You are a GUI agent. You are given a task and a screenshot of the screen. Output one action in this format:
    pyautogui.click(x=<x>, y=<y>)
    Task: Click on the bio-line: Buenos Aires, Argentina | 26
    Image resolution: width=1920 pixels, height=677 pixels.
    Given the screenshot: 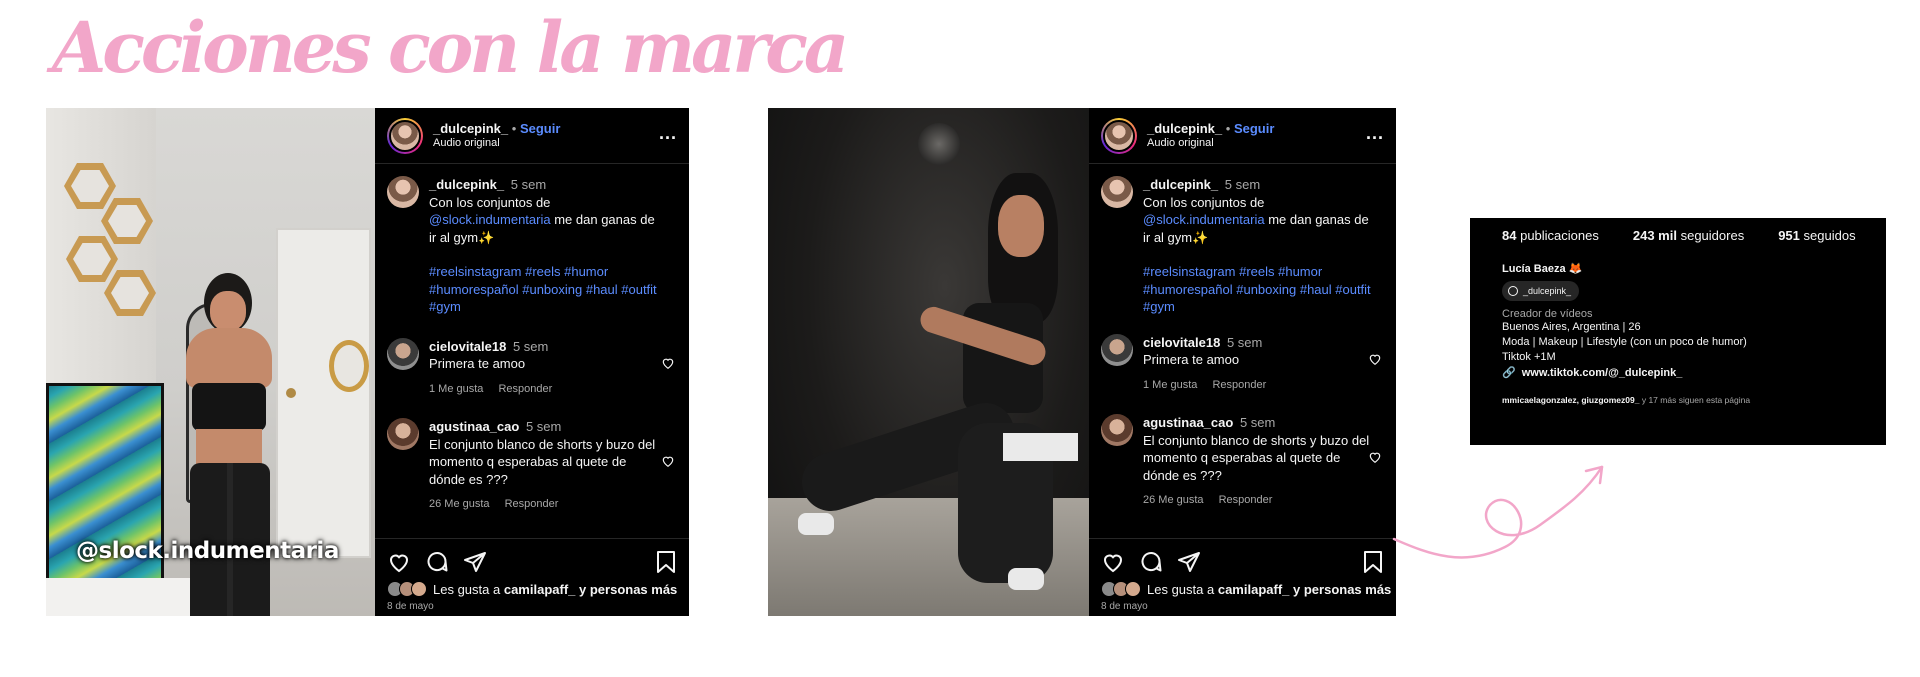 What is the action you would take?
    pyautogui.click(x=1571, y=327)
    